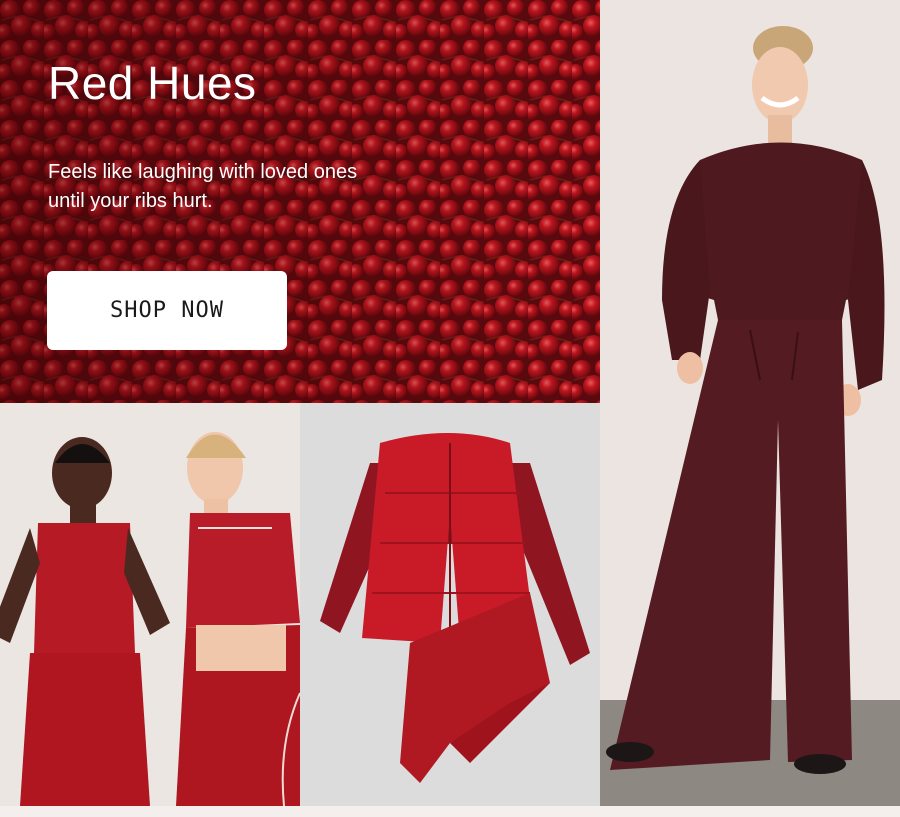 The height and width of the screenshot is (817, 900). Describe the element at coordinates (152, 83) in the screenshot. I see `hero-title: Red Hues` at that location.